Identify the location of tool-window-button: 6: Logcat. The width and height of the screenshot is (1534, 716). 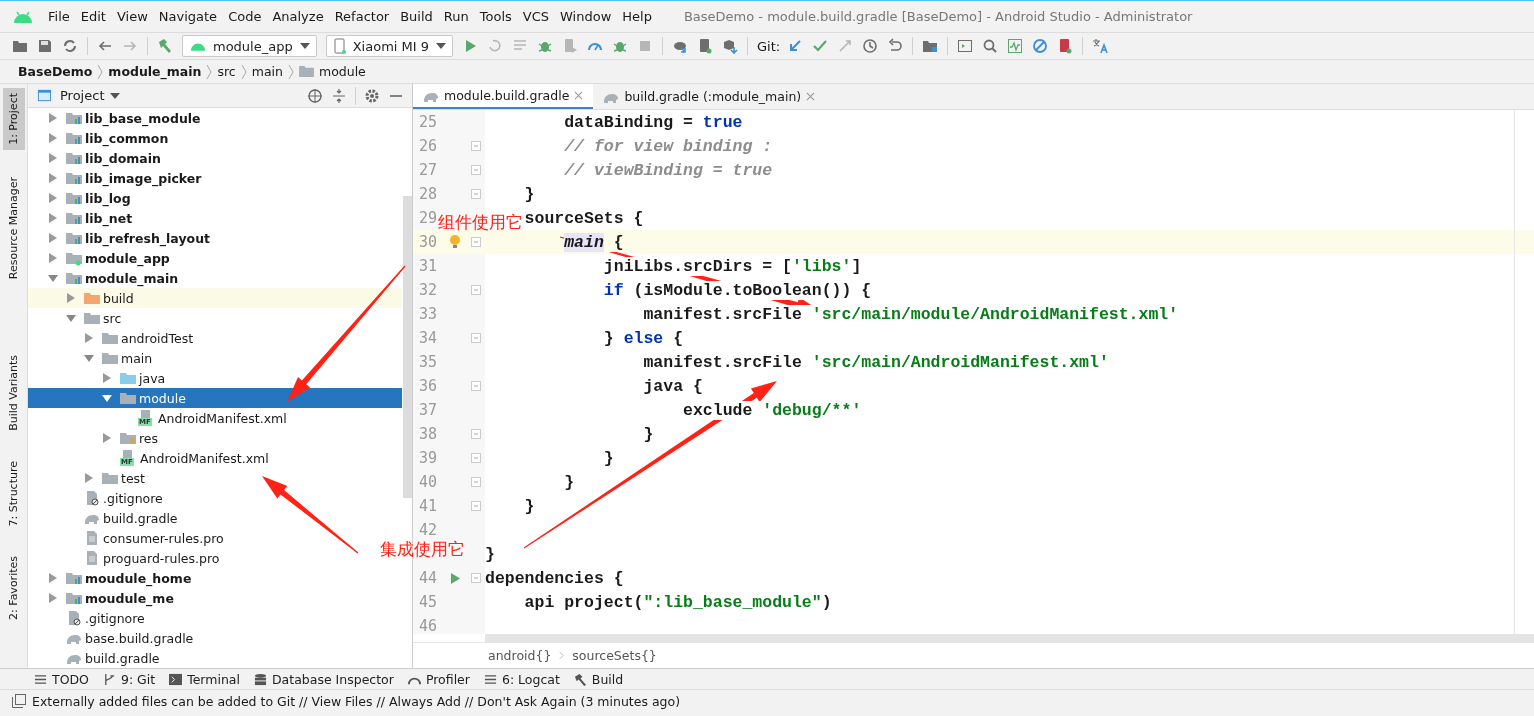
(521, 679).